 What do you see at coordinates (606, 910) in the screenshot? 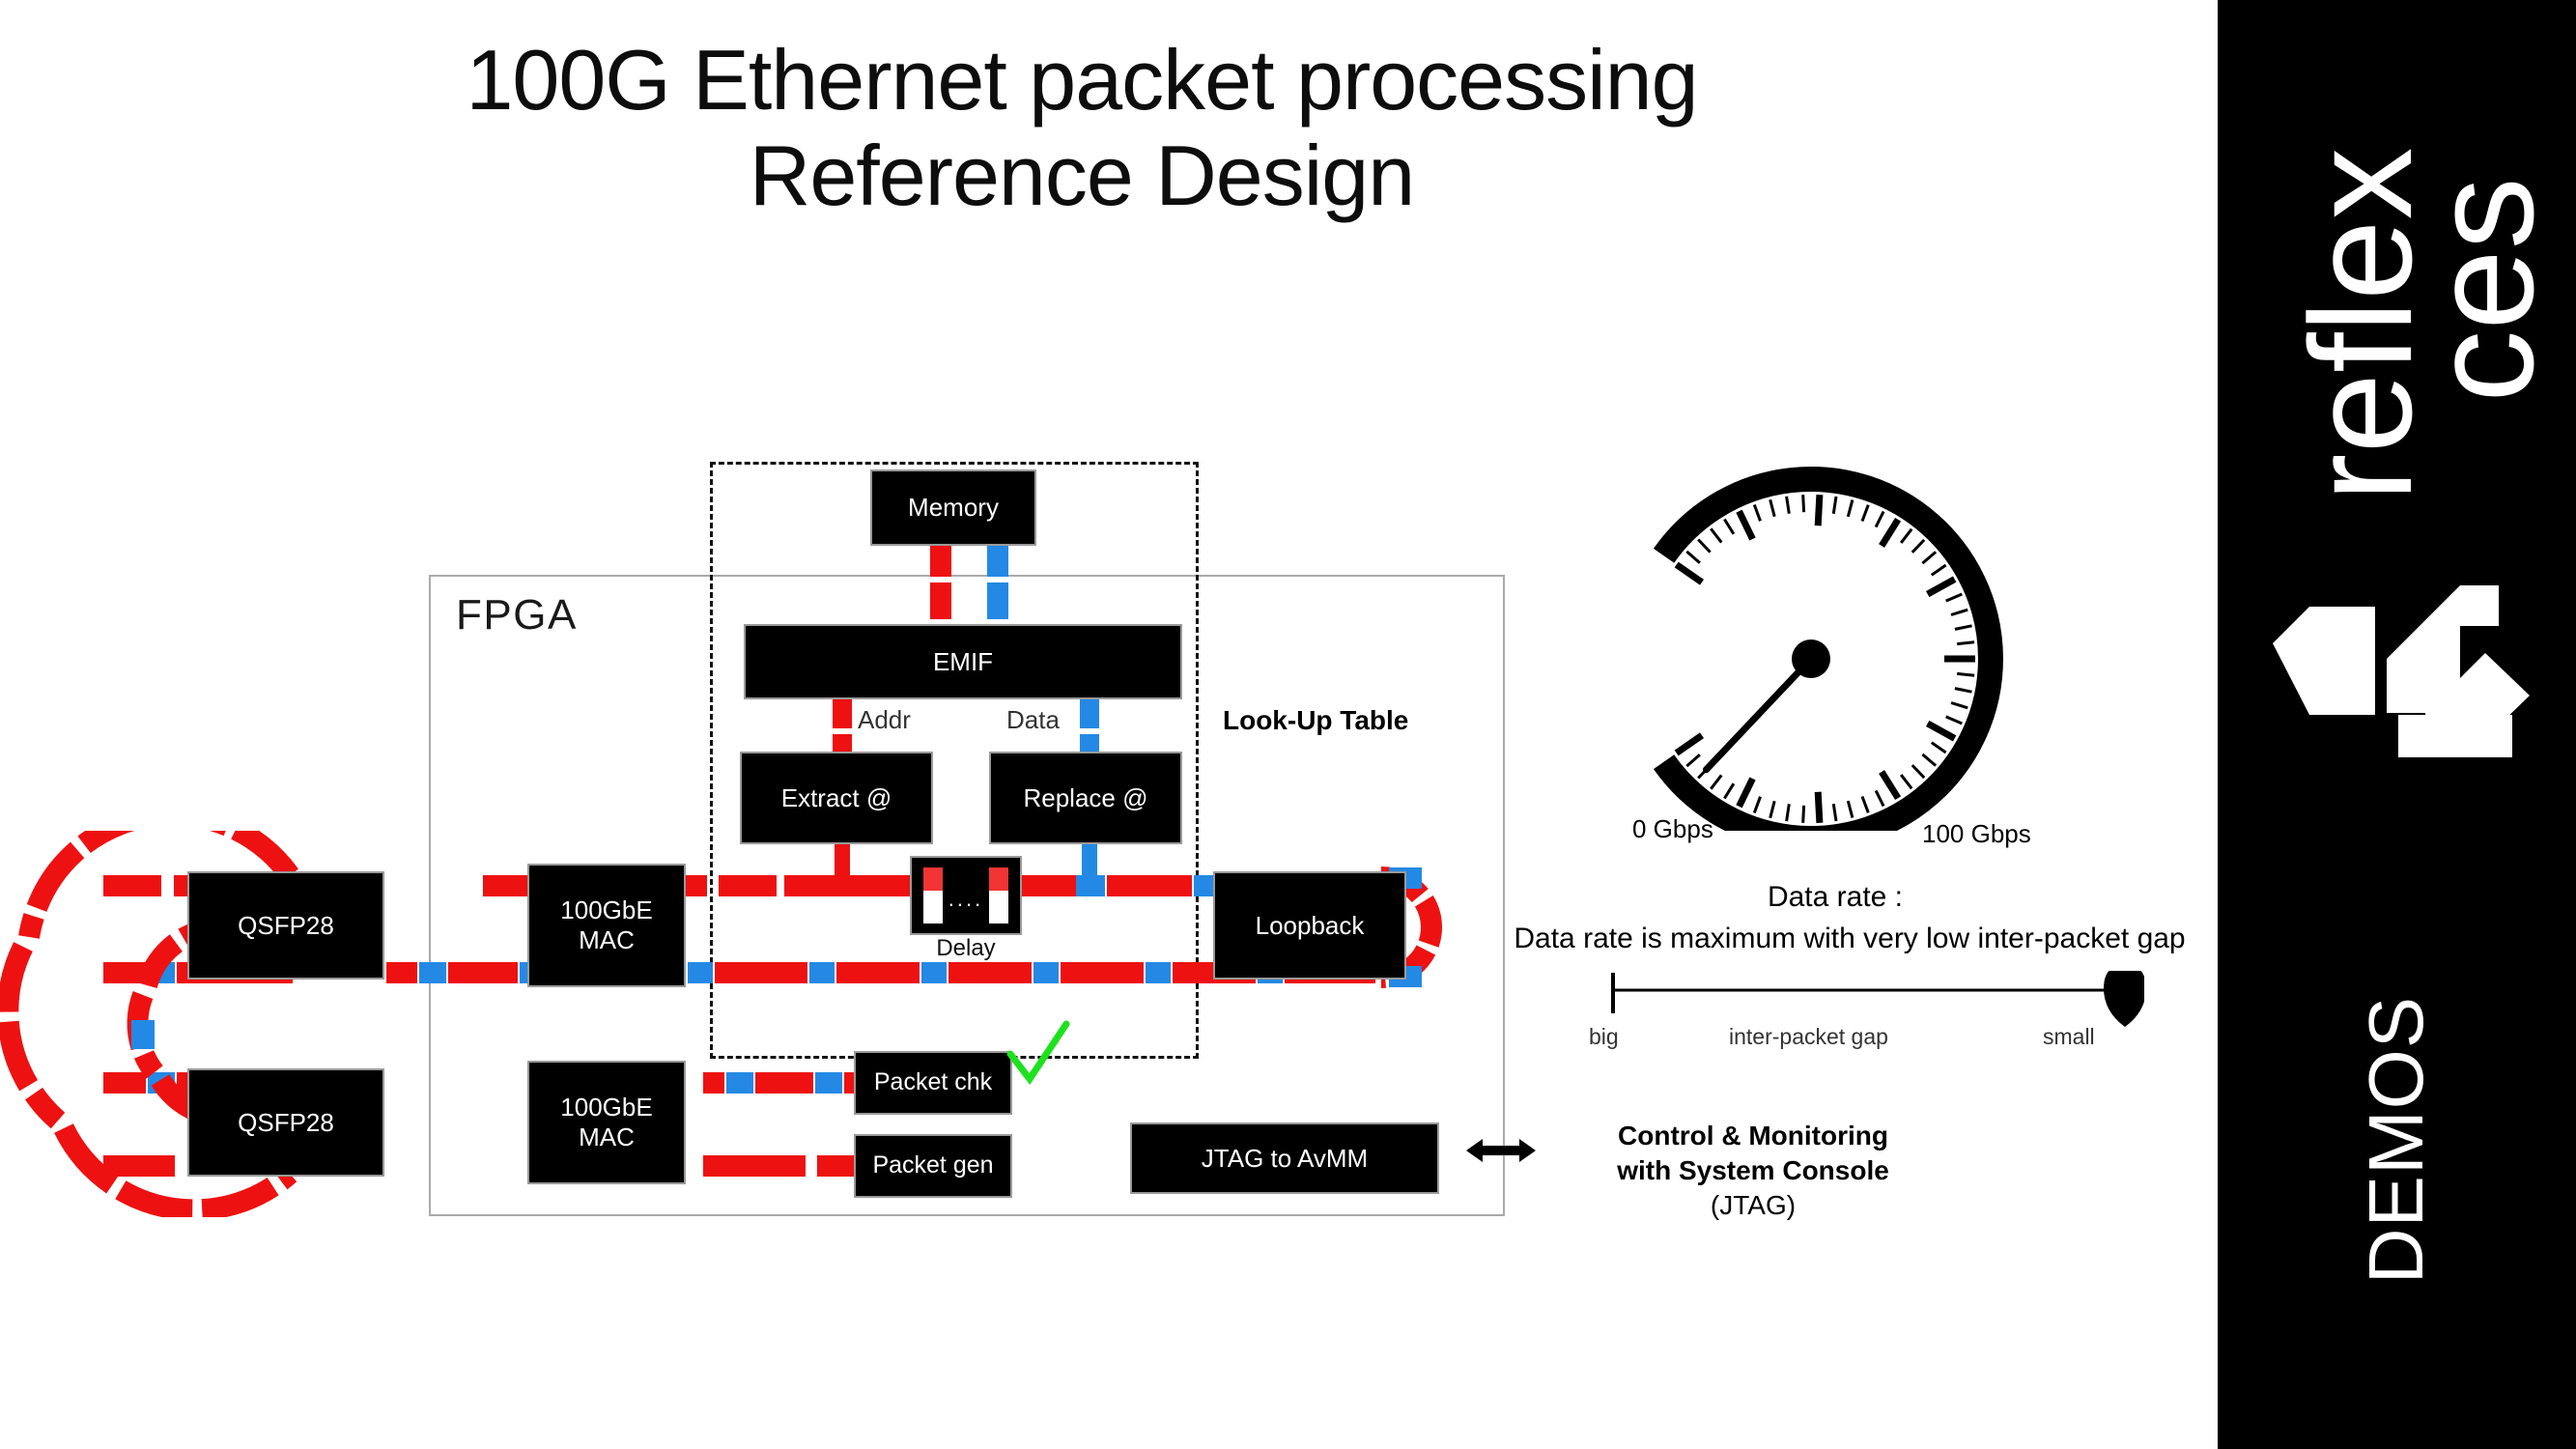
I see `block-mac-top-label-1: 100GbE` at bounding box center [606, 910].